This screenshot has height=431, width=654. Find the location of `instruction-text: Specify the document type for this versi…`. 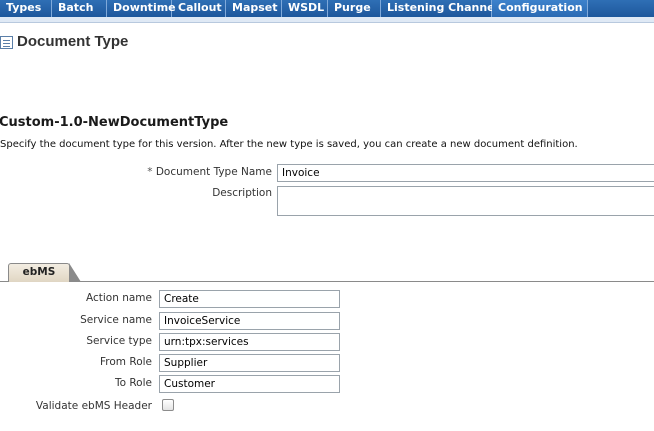

instruction-text: Specify the document type for this versi… is located at coordinates (289, 144).